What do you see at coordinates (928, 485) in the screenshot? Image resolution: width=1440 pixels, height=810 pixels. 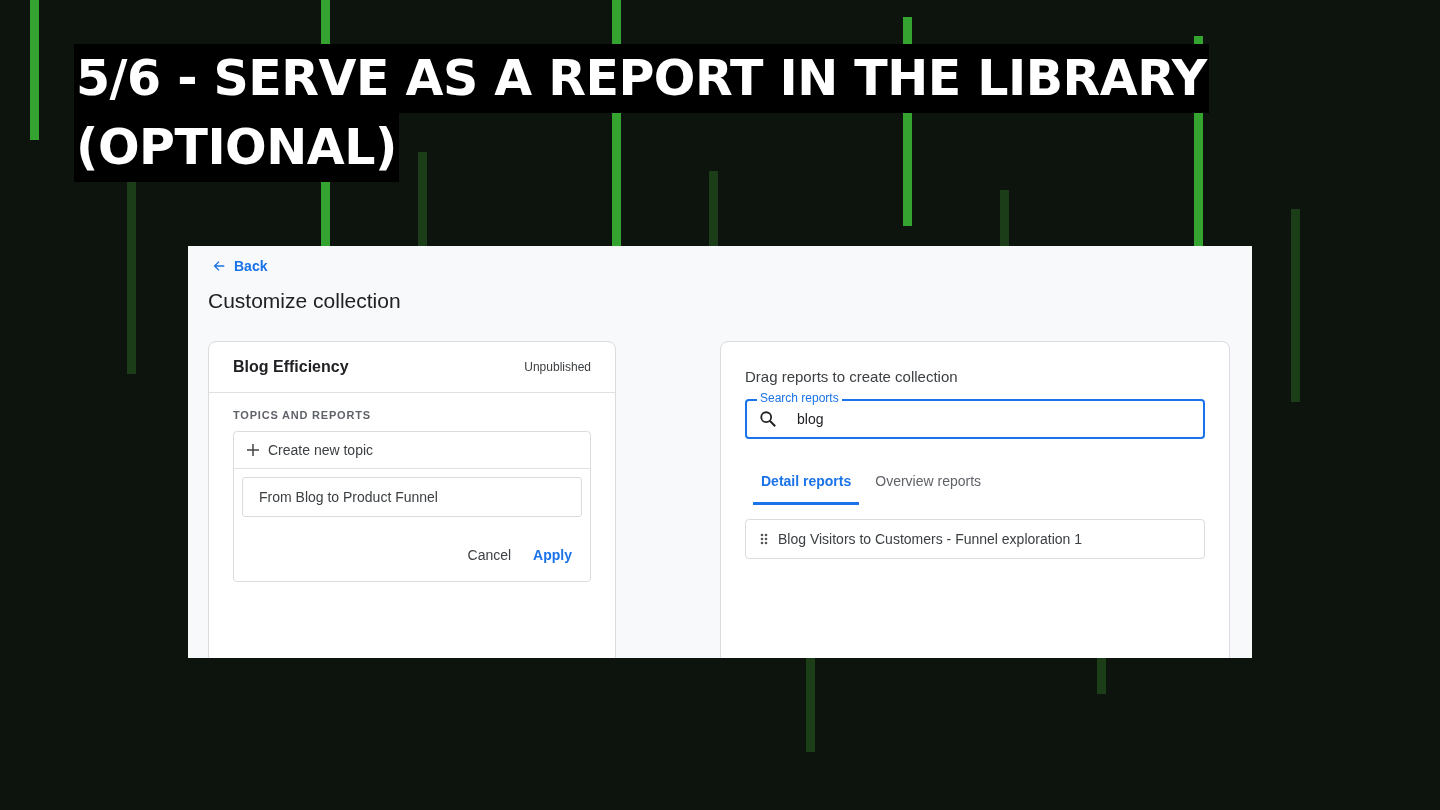 I see `report-tab: Overview reports` at bounding box center [928, 485].